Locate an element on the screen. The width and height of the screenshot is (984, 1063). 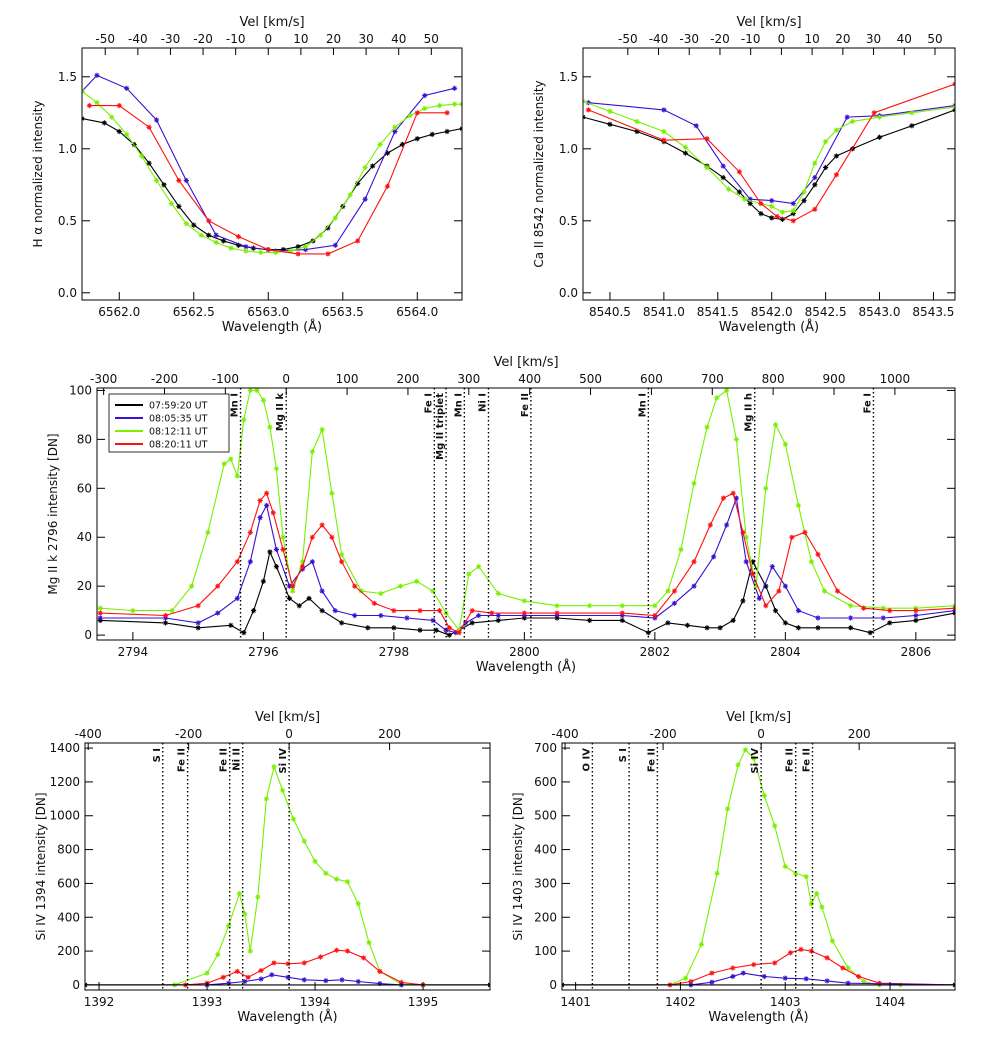
x-tick-label: 8542.0 is located at coordinates (772, 312).